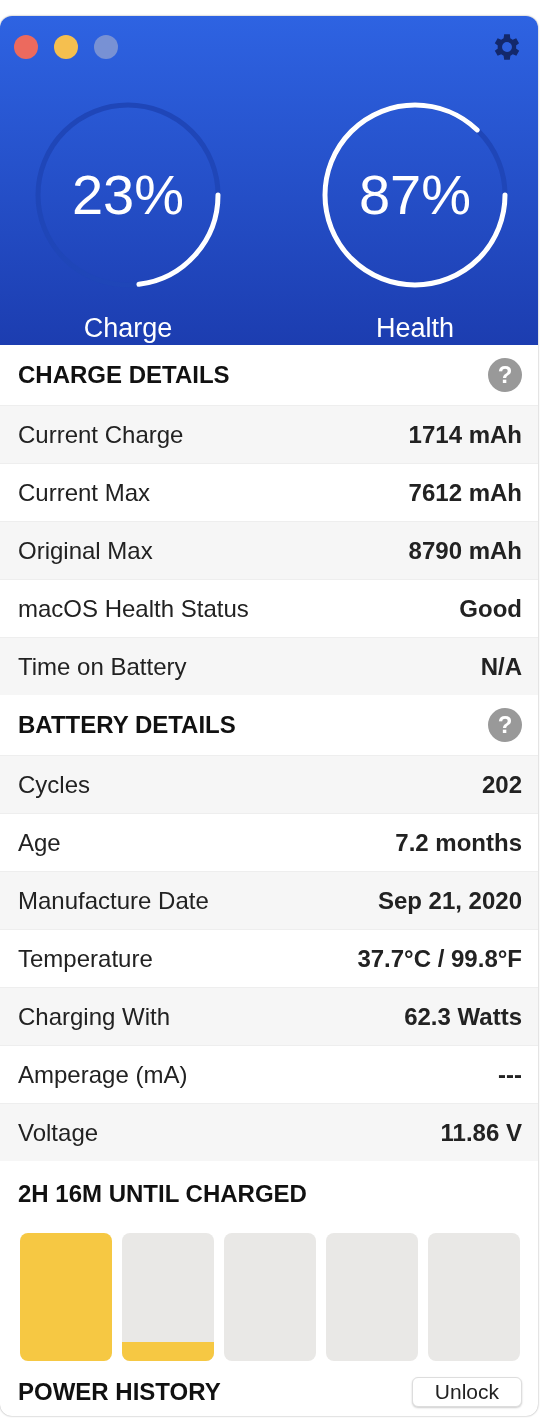 The width and height of the screenshot is (542, 1420). Describe the element at coordinates (465, 550) in the screenshot. I see `row-value: 8790 mAh` at that location.